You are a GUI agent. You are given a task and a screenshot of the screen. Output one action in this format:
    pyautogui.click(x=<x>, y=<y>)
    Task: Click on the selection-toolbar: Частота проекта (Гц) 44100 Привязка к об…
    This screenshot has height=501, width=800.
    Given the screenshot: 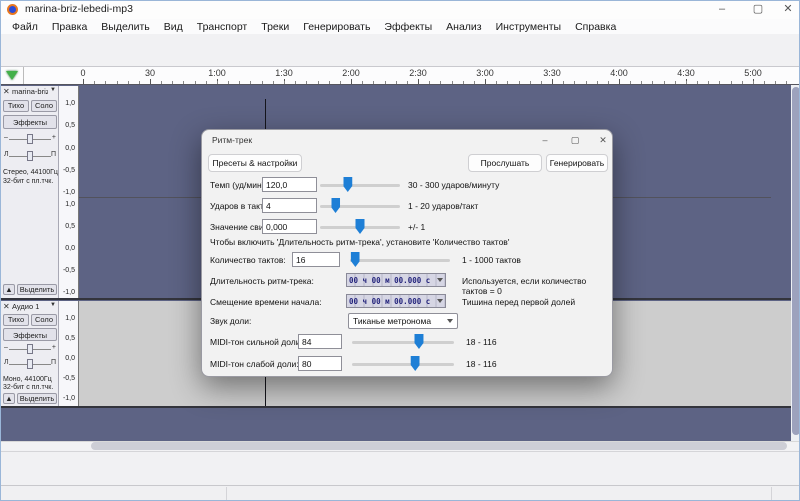 What is the action you would take?
    pyautogui.click(x=400, y=468)
    